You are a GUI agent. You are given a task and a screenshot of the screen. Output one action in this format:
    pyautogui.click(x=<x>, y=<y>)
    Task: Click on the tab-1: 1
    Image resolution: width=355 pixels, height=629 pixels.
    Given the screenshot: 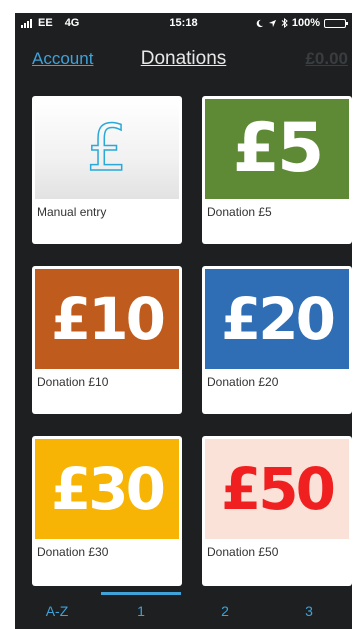 What is the action you would take?
    pyautogui.click(x=141, y=611)
    